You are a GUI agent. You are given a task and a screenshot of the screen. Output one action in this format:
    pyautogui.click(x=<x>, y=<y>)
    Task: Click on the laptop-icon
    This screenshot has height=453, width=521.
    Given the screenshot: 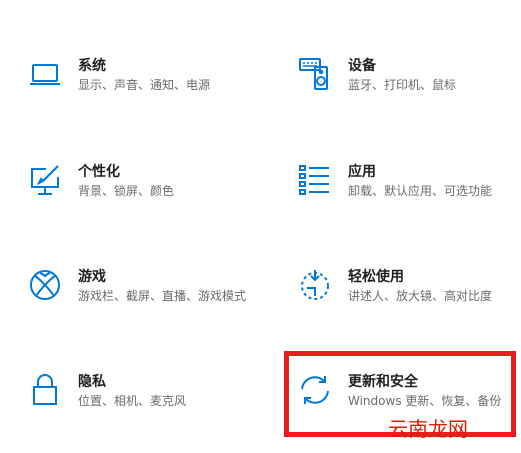 What is the action you would take?
    pyautogui.click(x=45, y=74)
    